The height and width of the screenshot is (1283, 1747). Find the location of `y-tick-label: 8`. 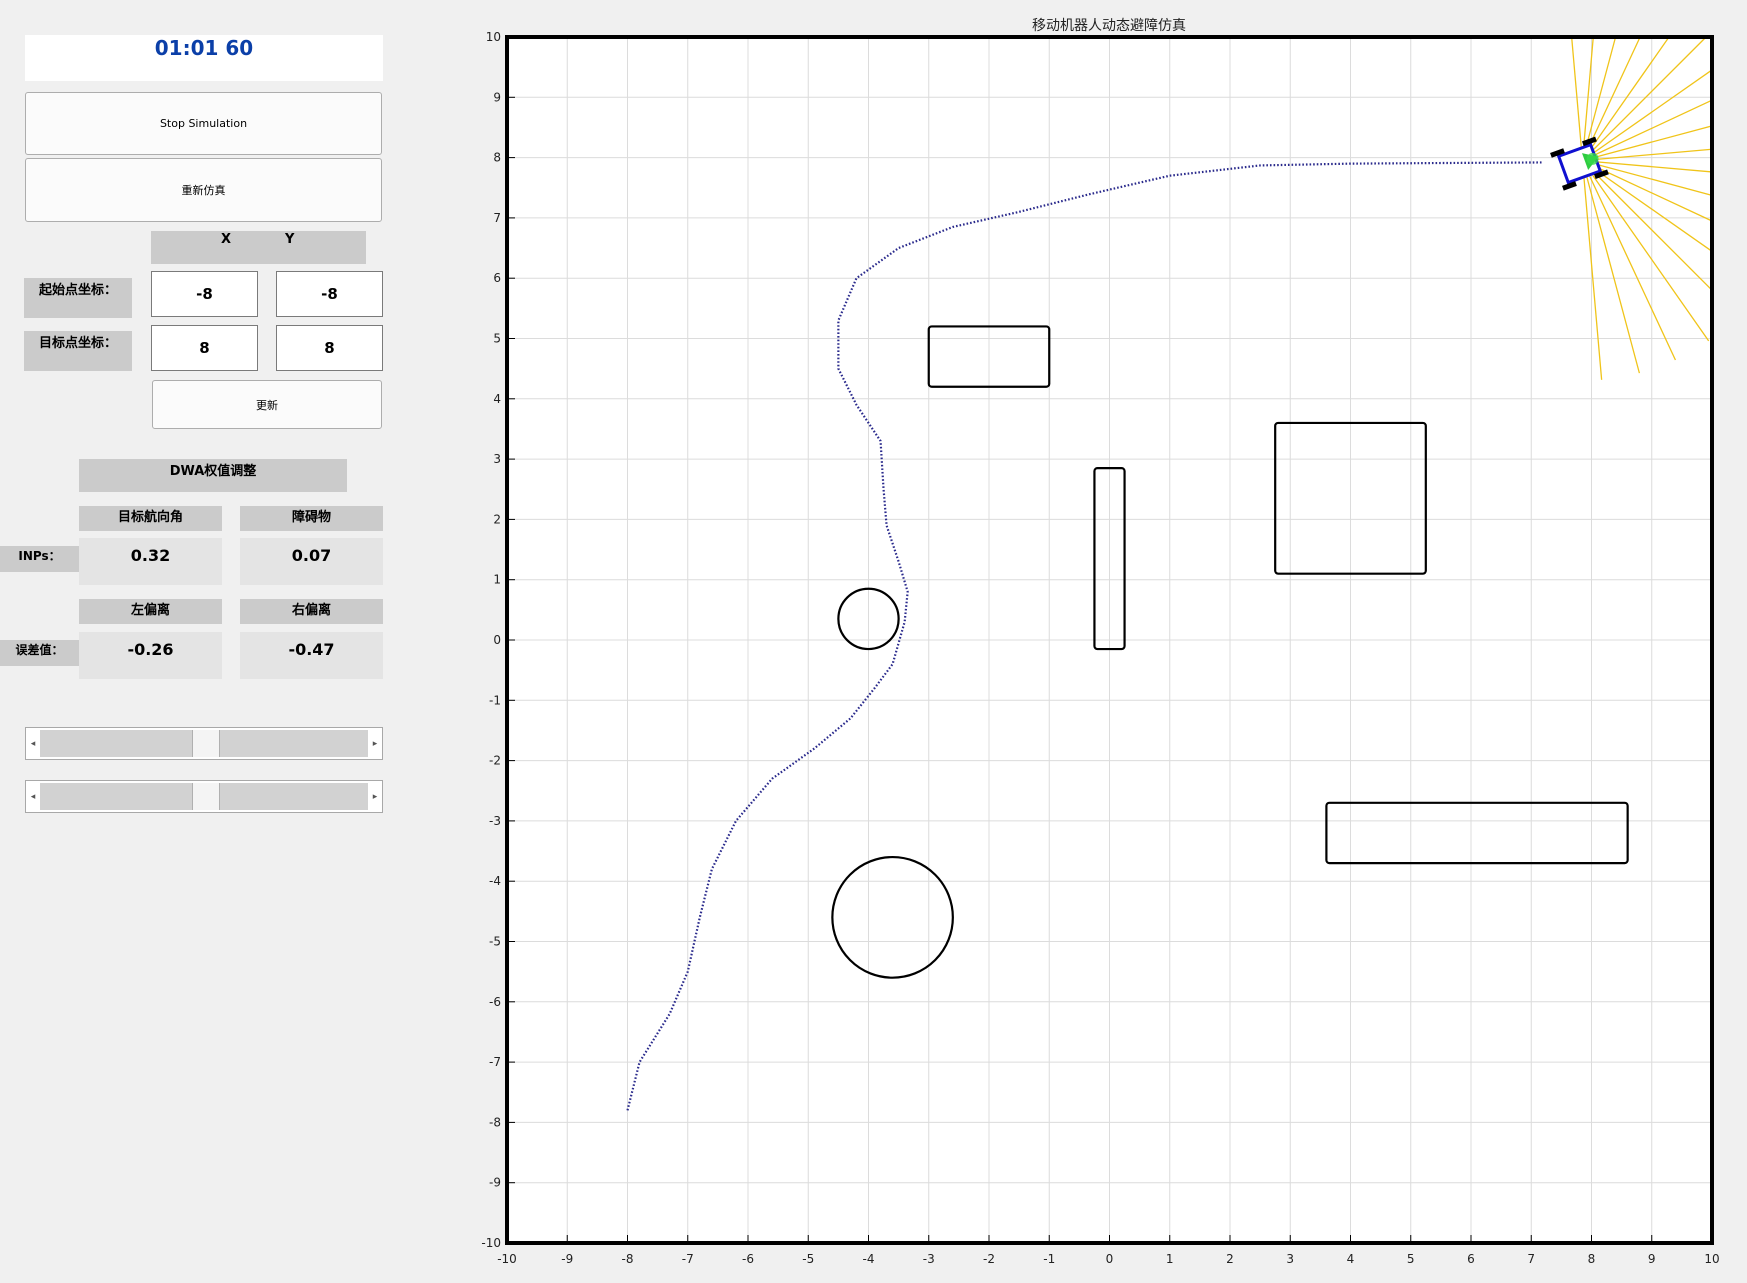

y-tick-label: 8 is located at coordinates (497, 158).